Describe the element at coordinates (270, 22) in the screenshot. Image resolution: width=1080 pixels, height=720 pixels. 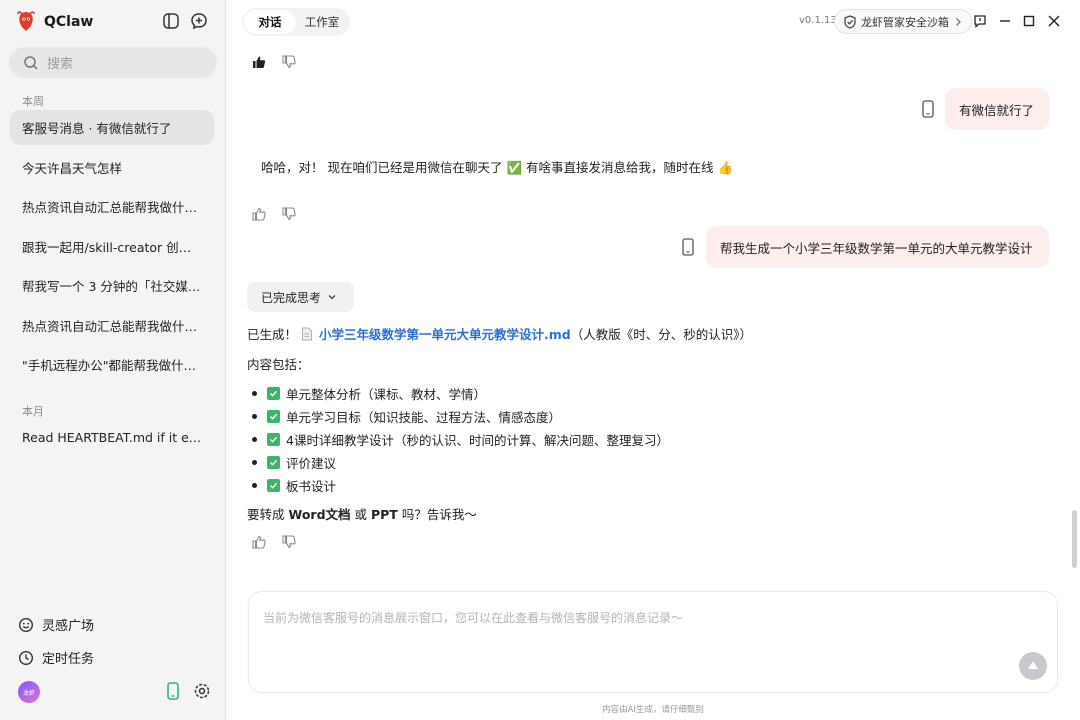
I see `tab-chat: 对话` at that location.